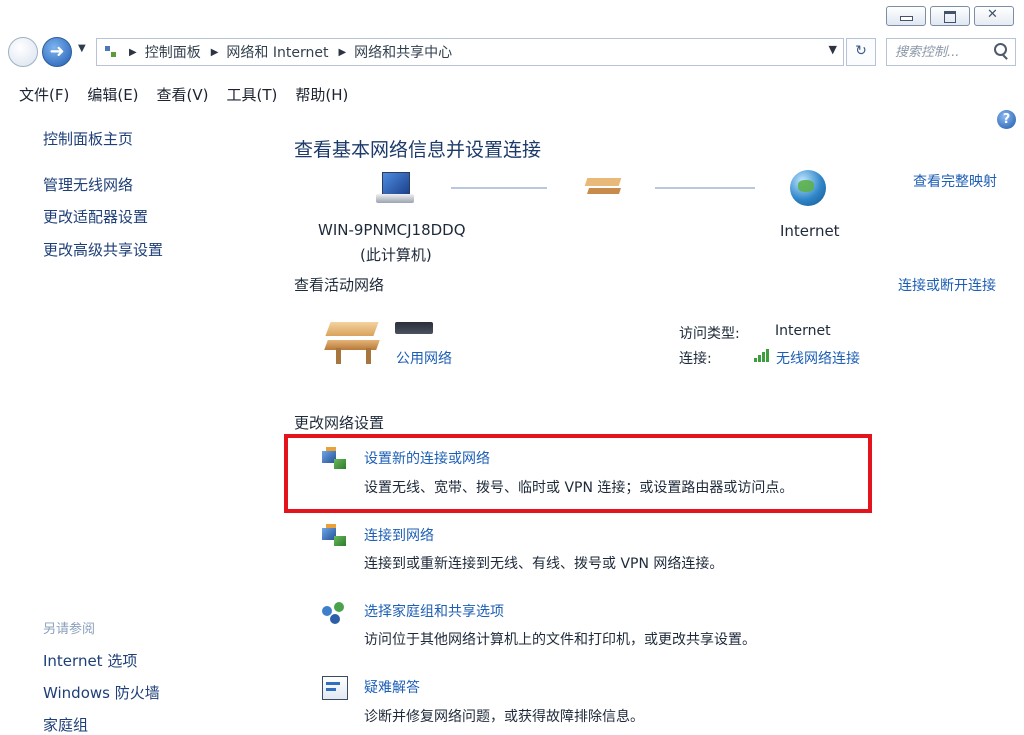 The image size is (1024, 735). What do you see at coordinates (906, 16) in the screenshot?
I see `minimize-button` at bounding box center [906, 16].